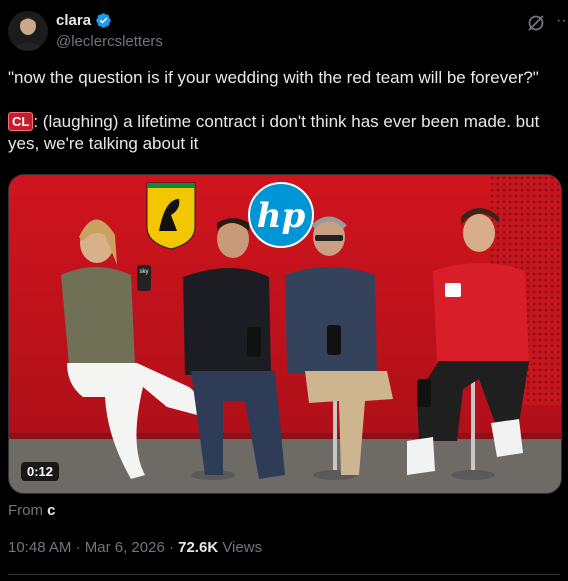  Describe the element at coordinates (125, 547) in the screenshot. I see `tweet-date: Mar 6, 2026` at that location.